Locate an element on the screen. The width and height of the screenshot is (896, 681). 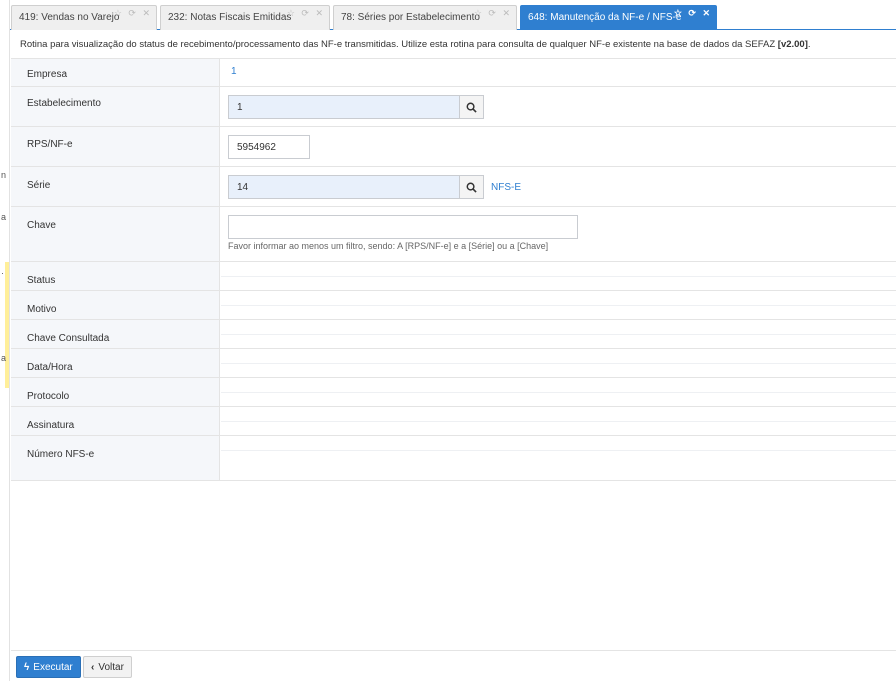
row-chave-consultada: Chave Consultada is located at coordinates (453, 334).